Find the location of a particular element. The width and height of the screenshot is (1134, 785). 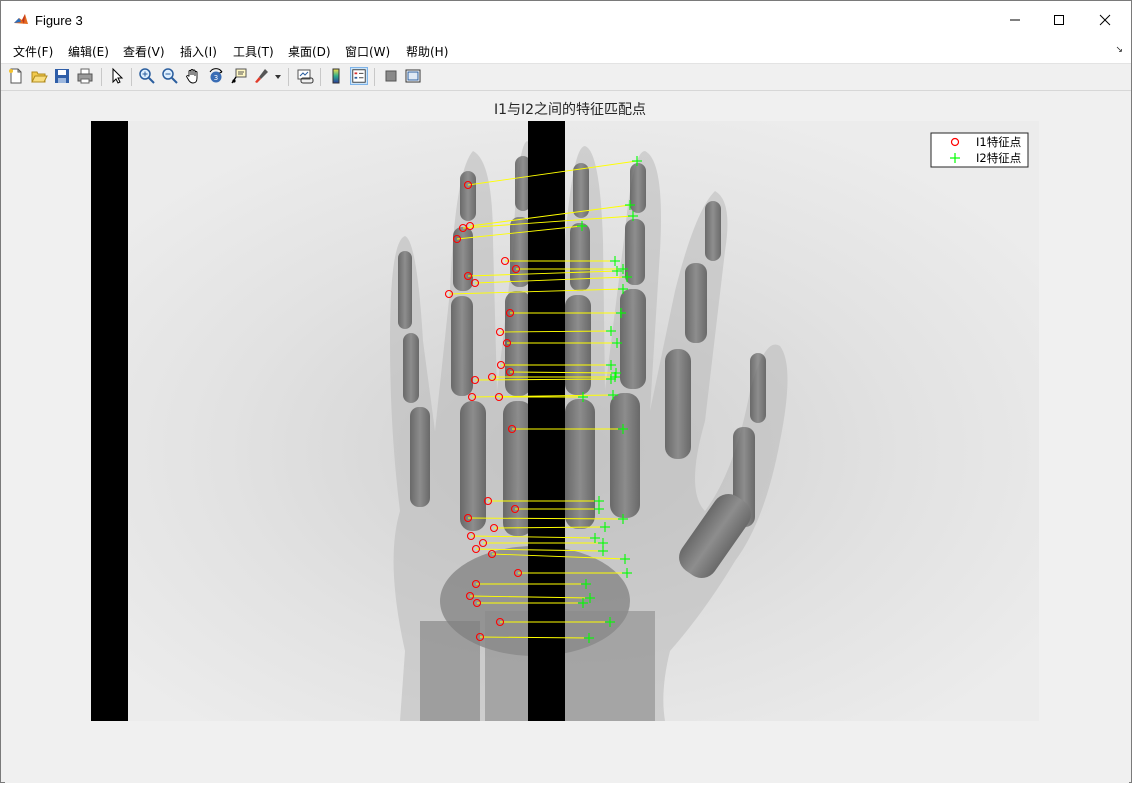

legend-entry-i1: I1特征点 is located at coordinates (998, 142).